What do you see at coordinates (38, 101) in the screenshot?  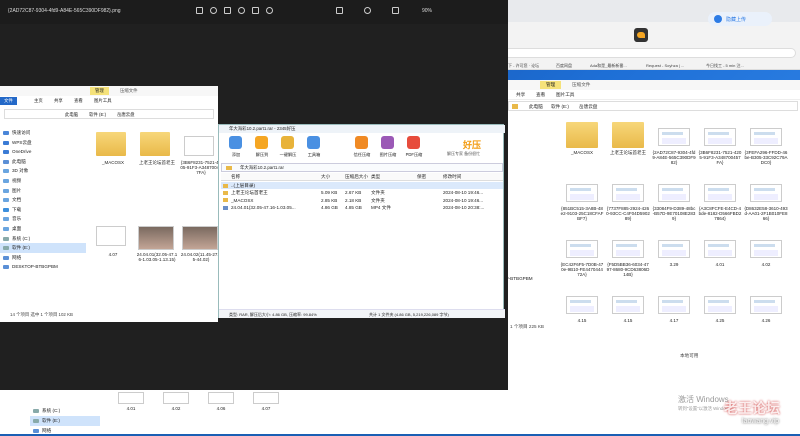 I see `menu-home: 主页` at bounding box center [38, 101].